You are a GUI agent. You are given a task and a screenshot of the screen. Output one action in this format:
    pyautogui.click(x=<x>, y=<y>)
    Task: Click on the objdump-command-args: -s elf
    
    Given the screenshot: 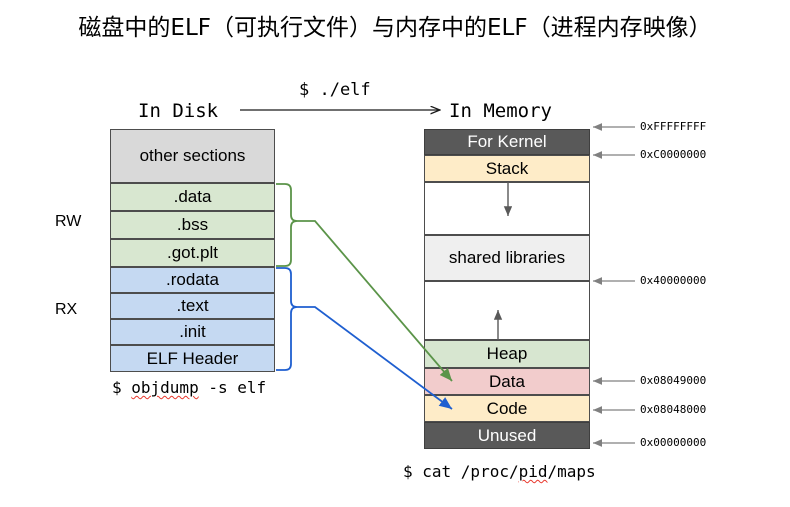 What is the action you would take?
    pyautogui.click(x=232, y=387)
    